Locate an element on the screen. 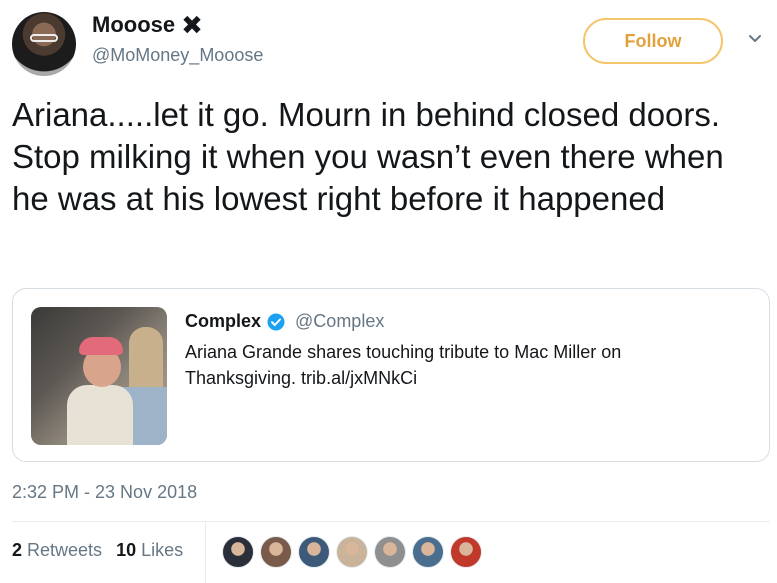  avatar-glasses-detail is located at coordinates (44, 38).